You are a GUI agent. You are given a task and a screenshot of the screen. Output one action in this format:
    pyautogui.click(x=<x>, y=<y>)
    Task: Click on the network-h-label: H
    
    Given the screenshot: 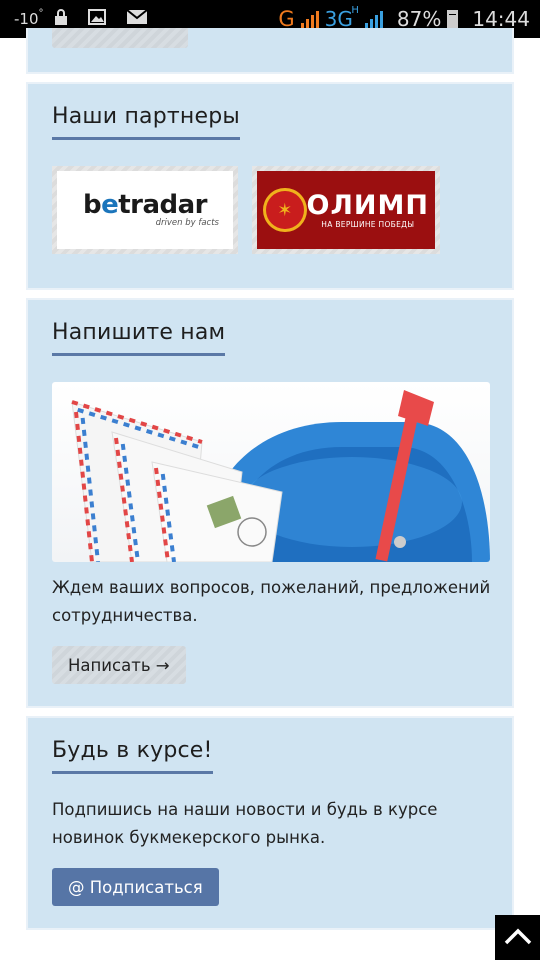 What is the action you would take?
    pyautogui.click(x=355, y=10)
    